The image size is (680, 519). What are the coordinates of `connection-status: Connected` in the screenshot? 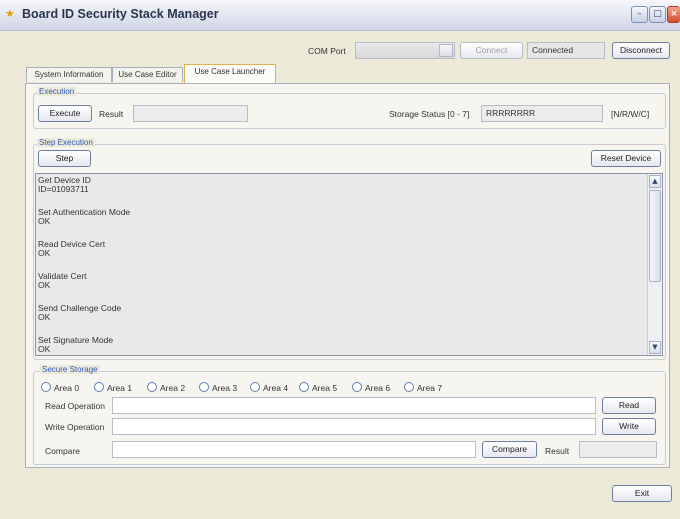 It's located at (566, 50).